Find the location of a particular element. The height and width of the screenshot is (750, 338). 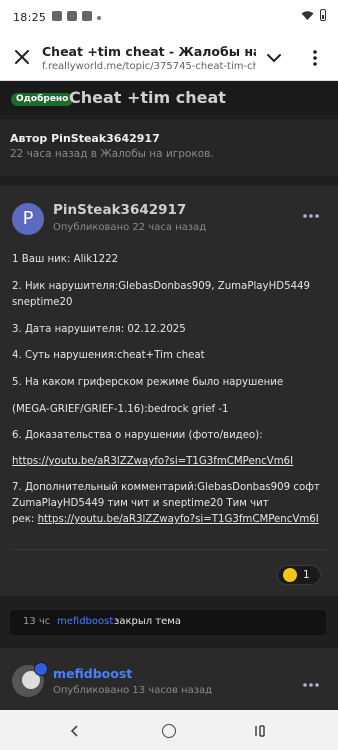

status-bar: 18:25 is located at coordinates (169, 18).